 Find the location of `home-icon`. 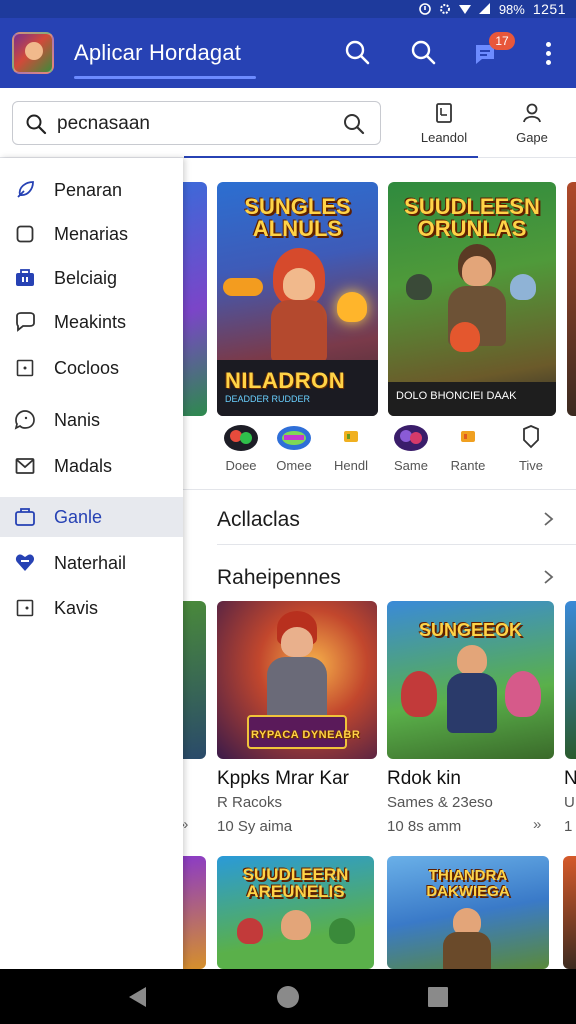

home-icon is located at coordinates (288, 997).